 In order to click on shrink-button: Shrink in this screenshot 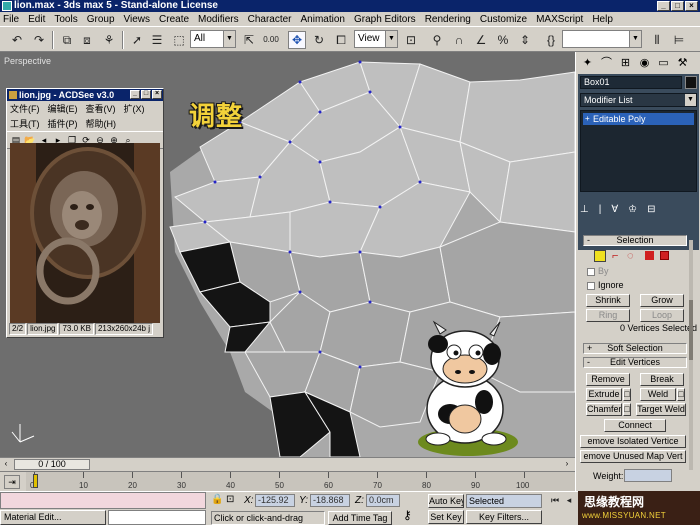, I will do `click(608, 300)`.